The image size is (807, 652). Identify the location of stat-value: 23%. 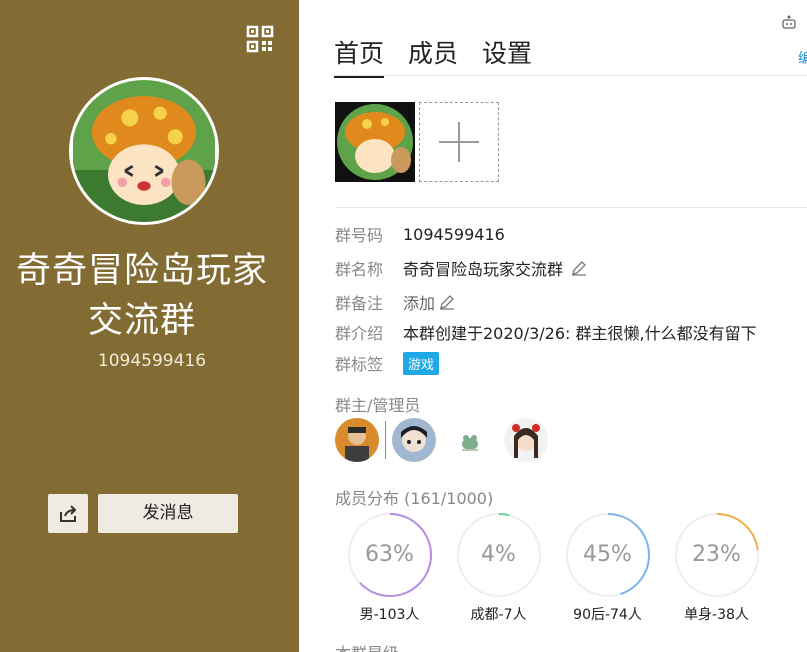
(716, 554).